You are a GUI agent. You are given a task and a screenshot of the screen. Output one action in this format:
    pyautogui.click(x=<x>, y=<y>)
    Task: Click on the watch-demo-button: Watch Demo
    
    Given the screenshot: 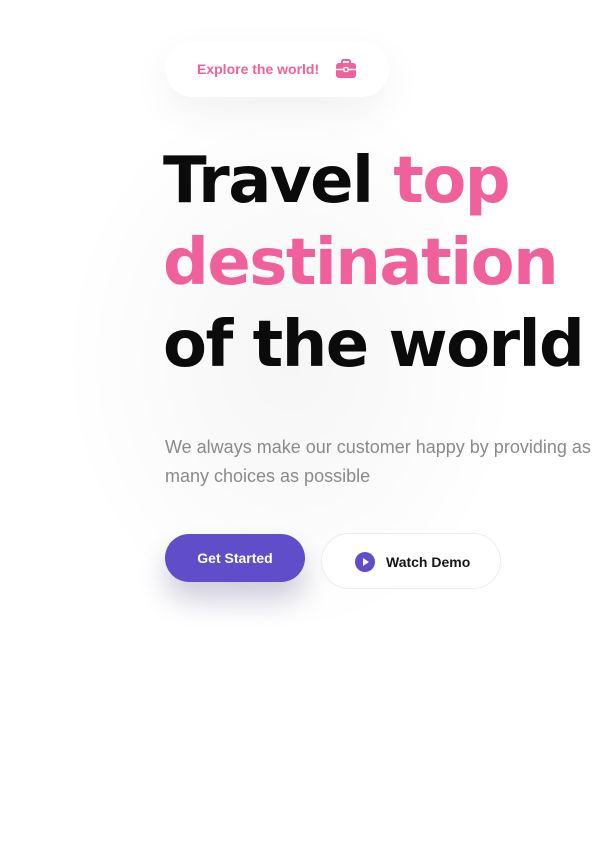 What is the action you would take?
    pyautogui.click(x=411, y=561)
    